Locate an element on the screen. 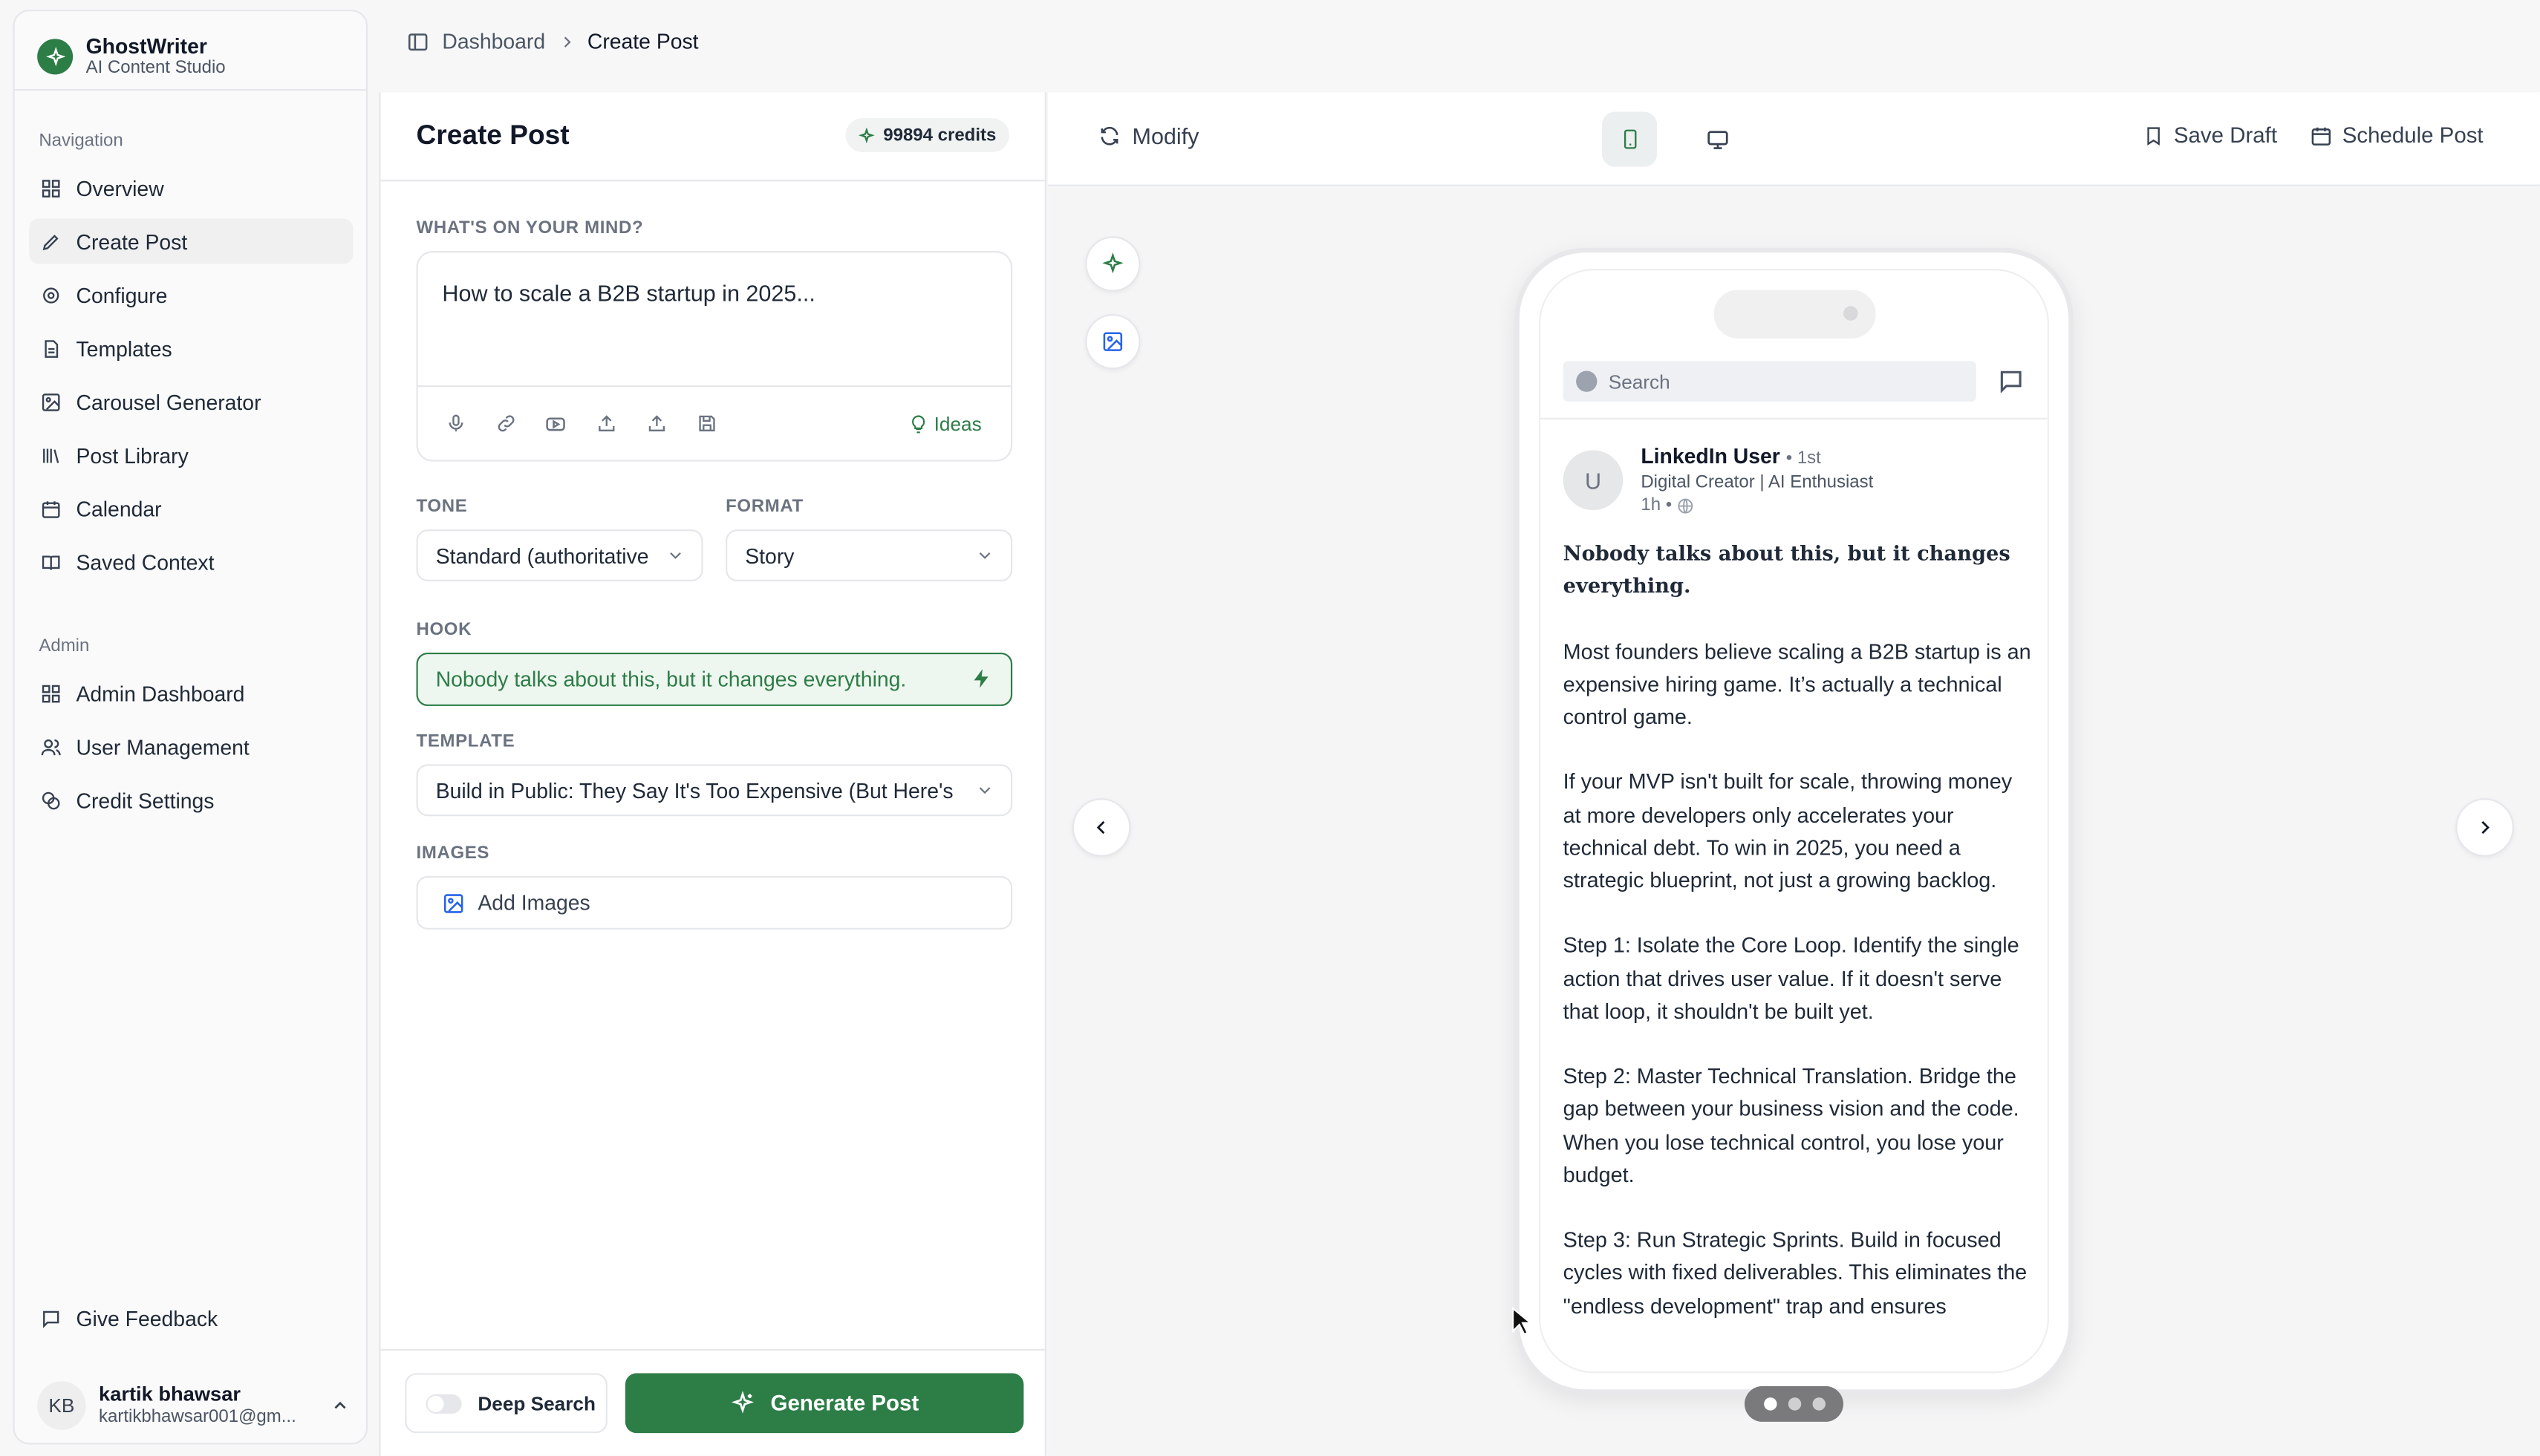 The image size is (2540, 1456). sidebar-item-admin-dashboard: Admin Dashboard is located at coordinates (191, 693).